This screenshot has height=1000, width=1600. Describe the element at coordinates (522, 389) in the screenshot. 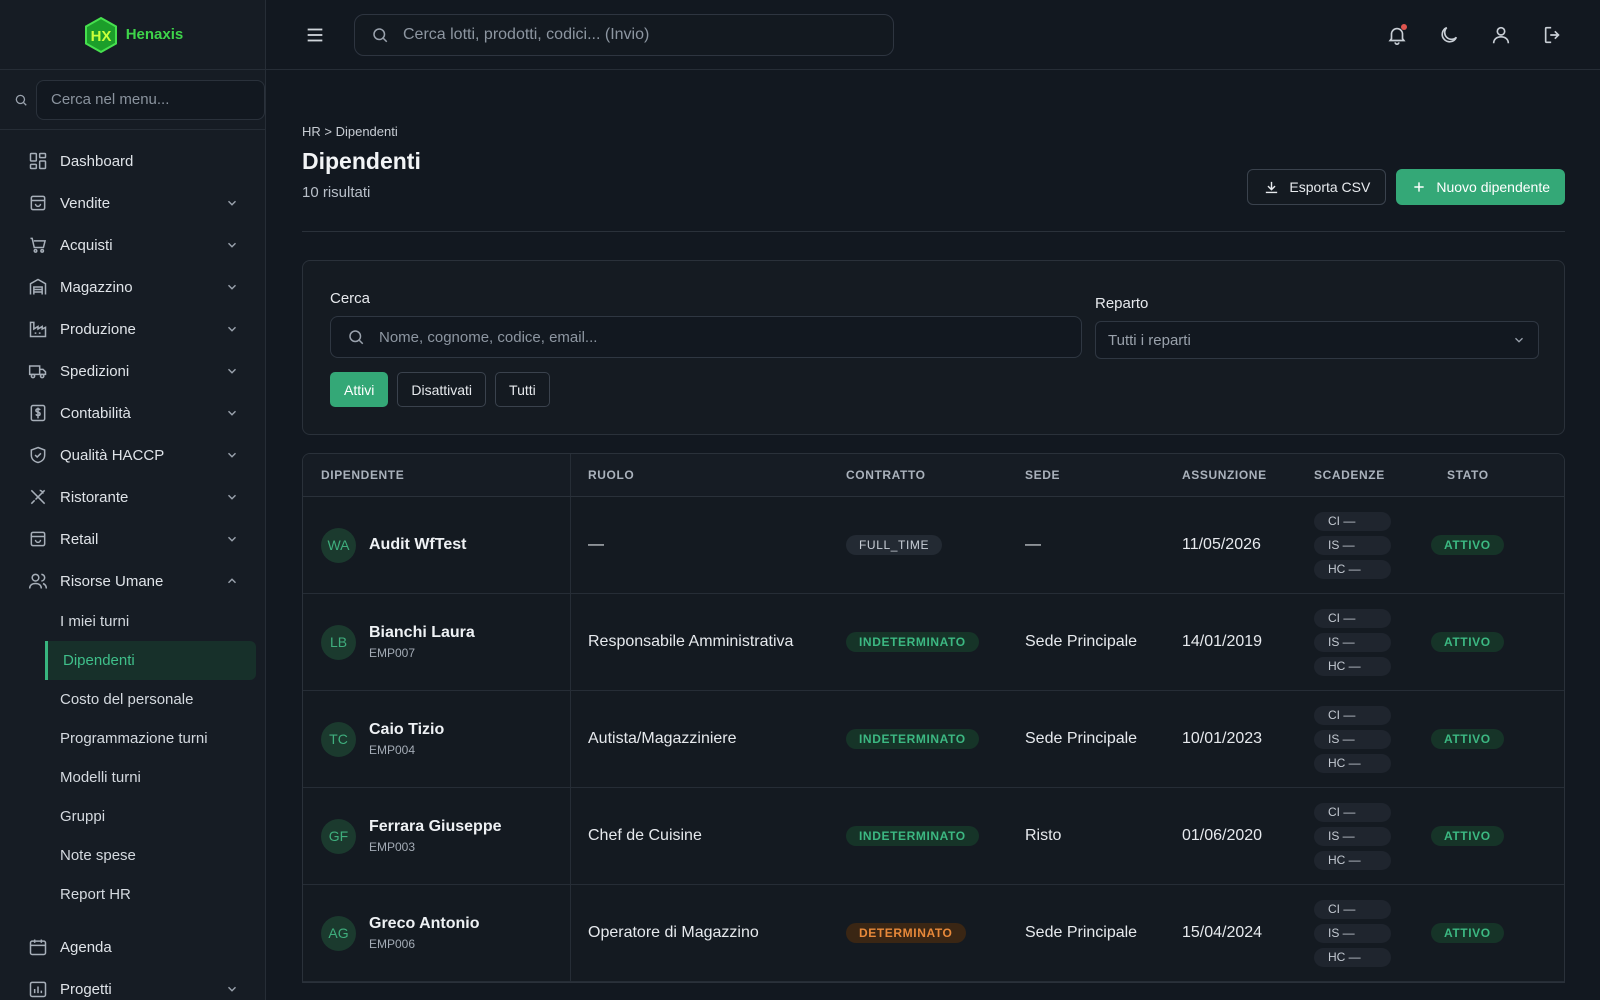

I see `filter-tutti-button: Tutti` at that location.